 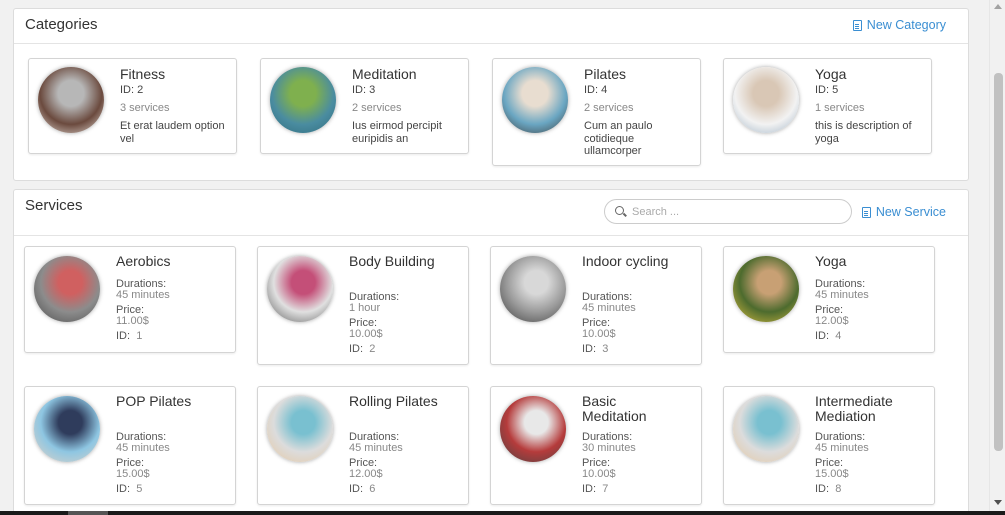 What do you see at coordinates (376, 463) in the screenshot?
I see `service-meta: Durations: 45 minutes Price: 12.00$ ID: 6` at bounding box center [376, 463].